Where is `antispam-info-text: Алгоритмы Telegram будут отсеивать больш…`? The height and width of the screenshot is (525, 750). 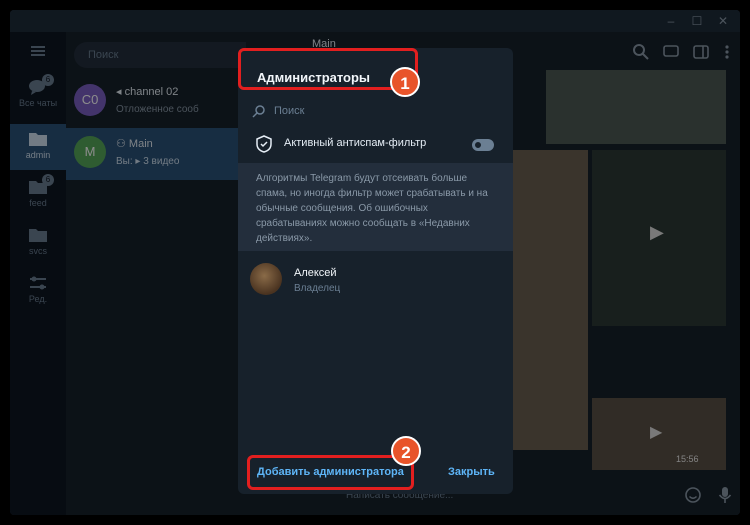 antispam-info-text: Алгоритмы Telegram будут отсеивать больш… is located at coordinates (375, 207).